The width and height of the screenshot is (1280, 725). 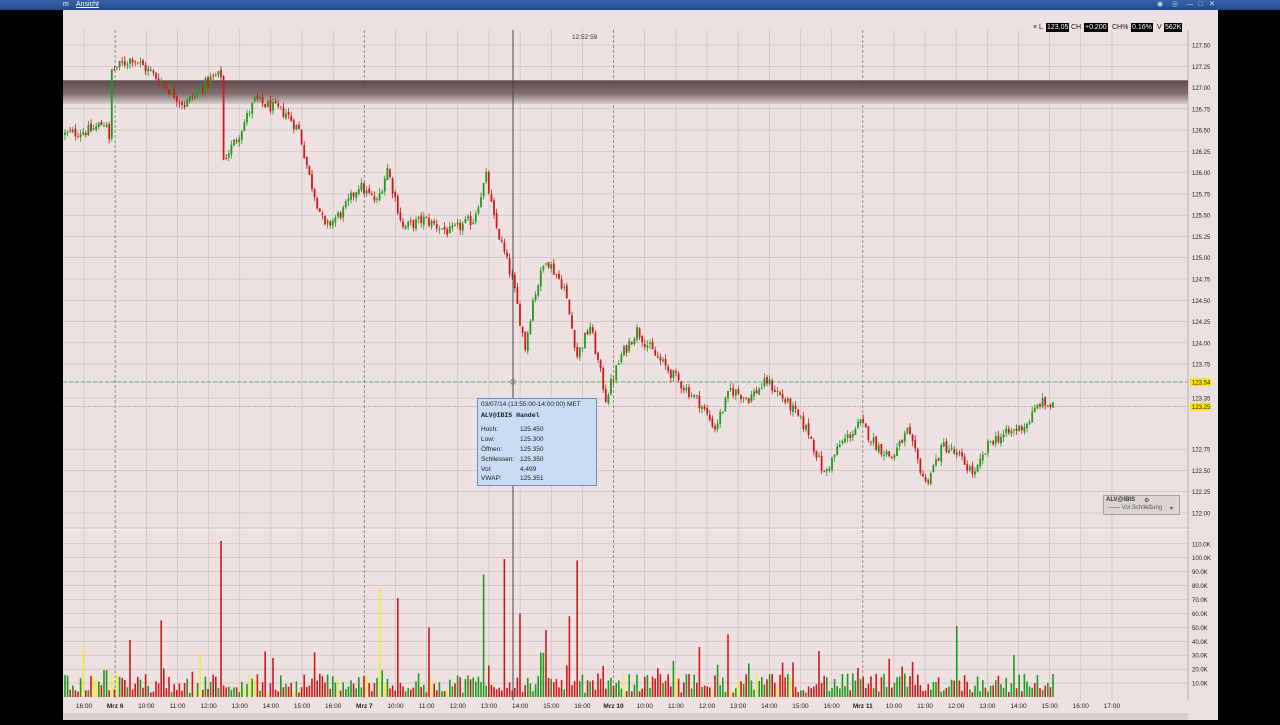 I want to click on settings-icon: ⚙, so click(x=1146, y=500).